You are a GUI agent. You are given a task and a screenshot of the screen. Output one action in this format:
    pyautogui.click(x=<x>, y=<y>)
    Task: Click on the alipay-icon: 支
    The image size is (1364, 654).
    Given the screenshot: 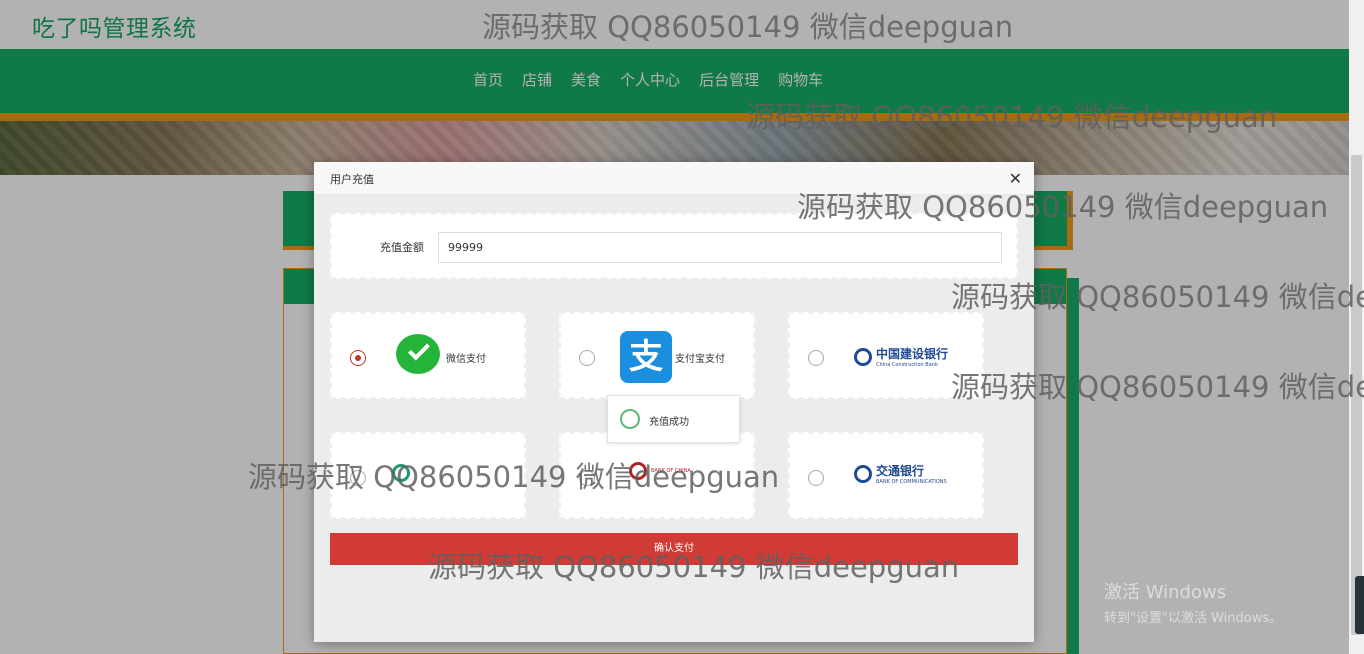 What is the action you would take?
    pyautogui.click(x=646, y=357)
    